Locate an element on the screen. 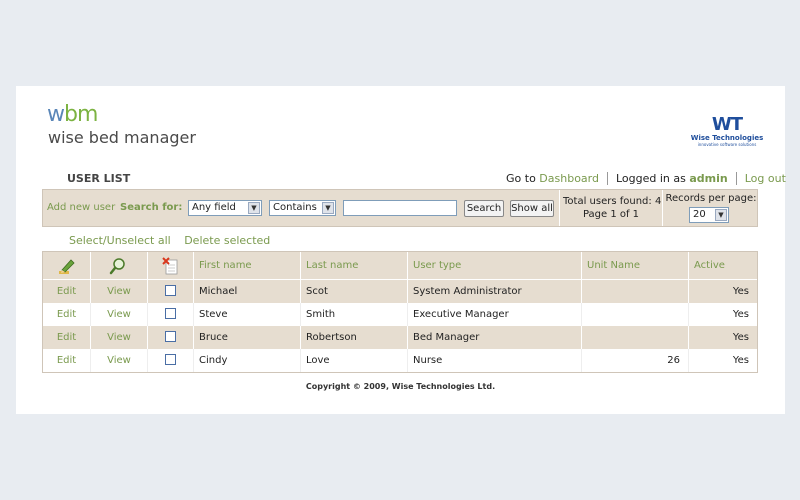 The height and width of the screenshot is (500, 800). records-per-page-select: 20 ▼ is located at coordinates (709, 215).